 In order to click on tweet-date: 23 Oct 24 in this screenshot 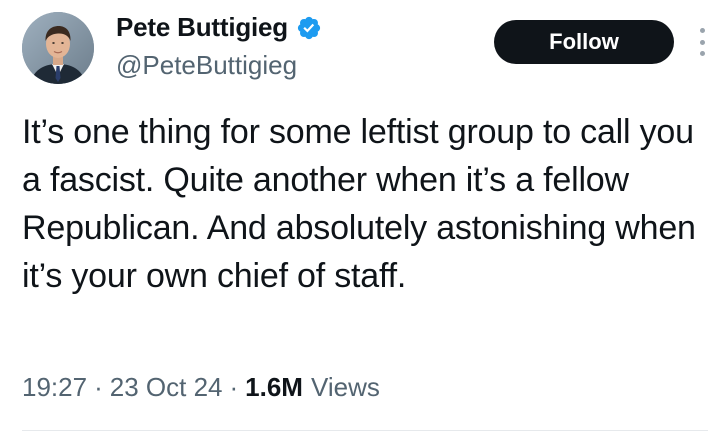, I will do `click(166, 387)`.